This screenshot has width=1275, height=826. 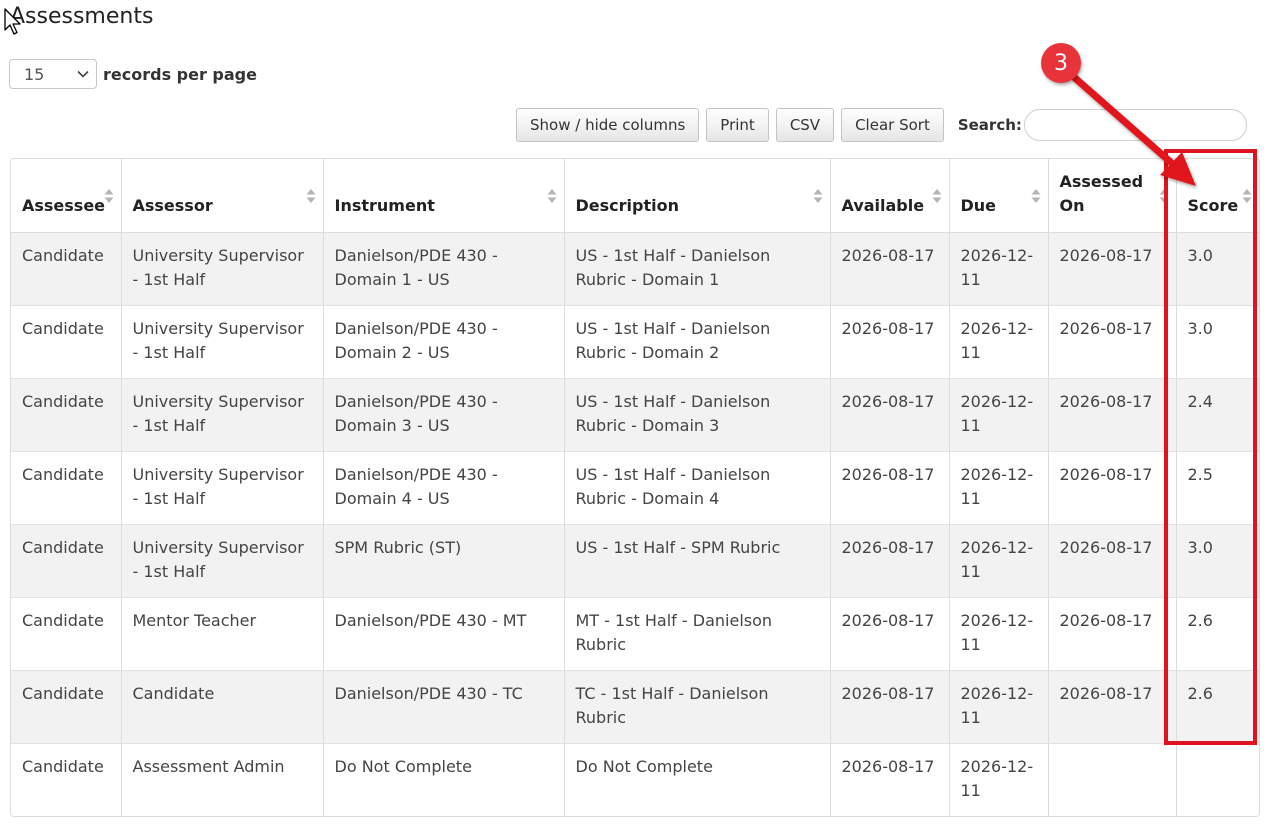 I want to click on column-header-available: Available, so click(x=890, y=196).